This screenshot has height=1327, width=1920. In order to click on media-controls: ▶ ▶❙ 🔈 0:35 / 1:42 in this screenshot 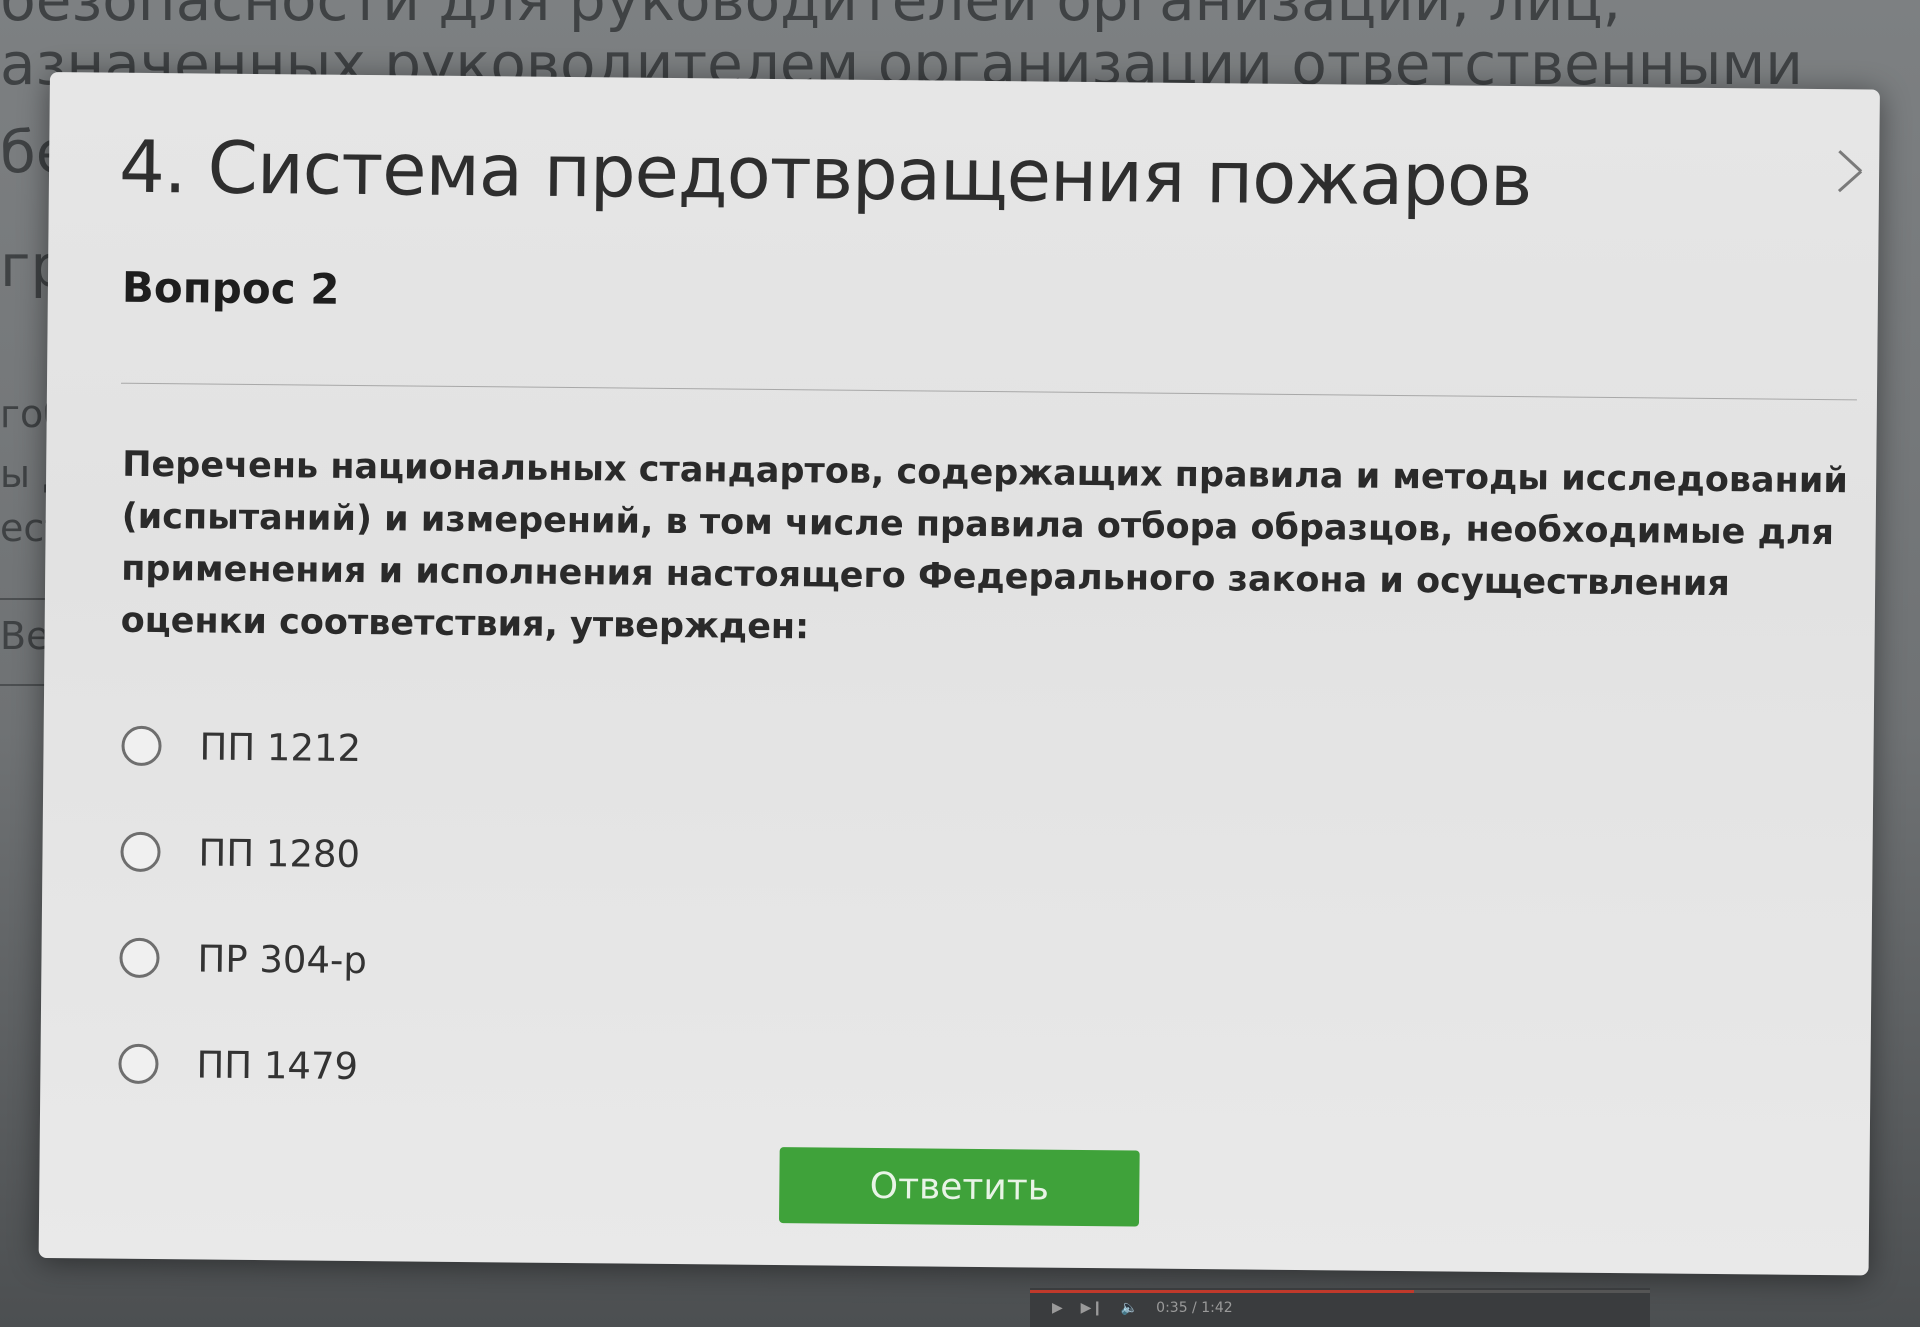, I will do `click(1142, 1308)`.